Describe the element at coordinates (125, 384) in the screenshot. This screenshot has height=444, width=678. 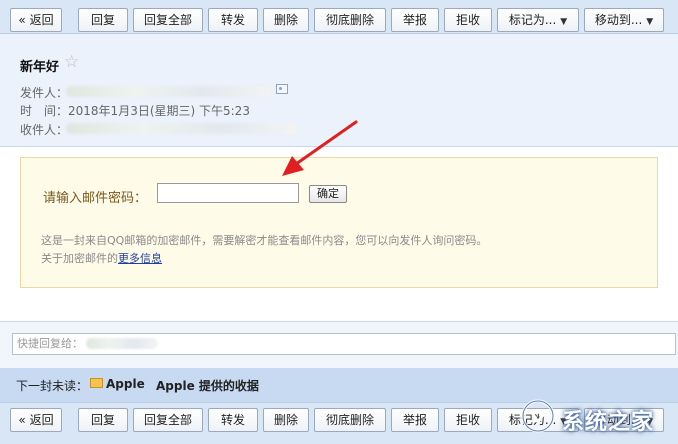
I see `next-unread-sender: Apple` at that location.